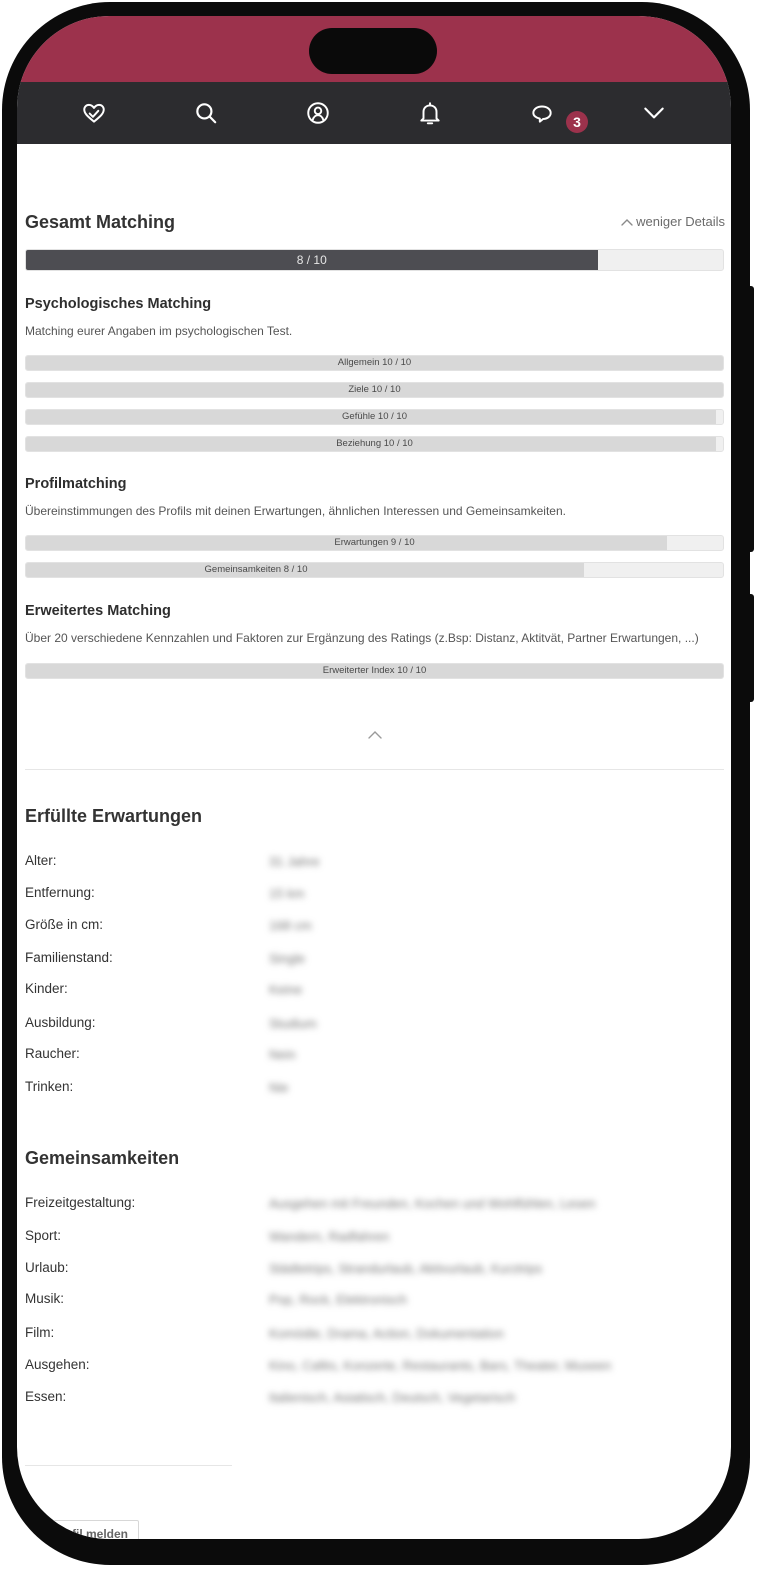  What do you see at coordinates (60, 892) in the screenshot?
I see `expectation-label: Entfernung:` at bounding box center [60, 892].